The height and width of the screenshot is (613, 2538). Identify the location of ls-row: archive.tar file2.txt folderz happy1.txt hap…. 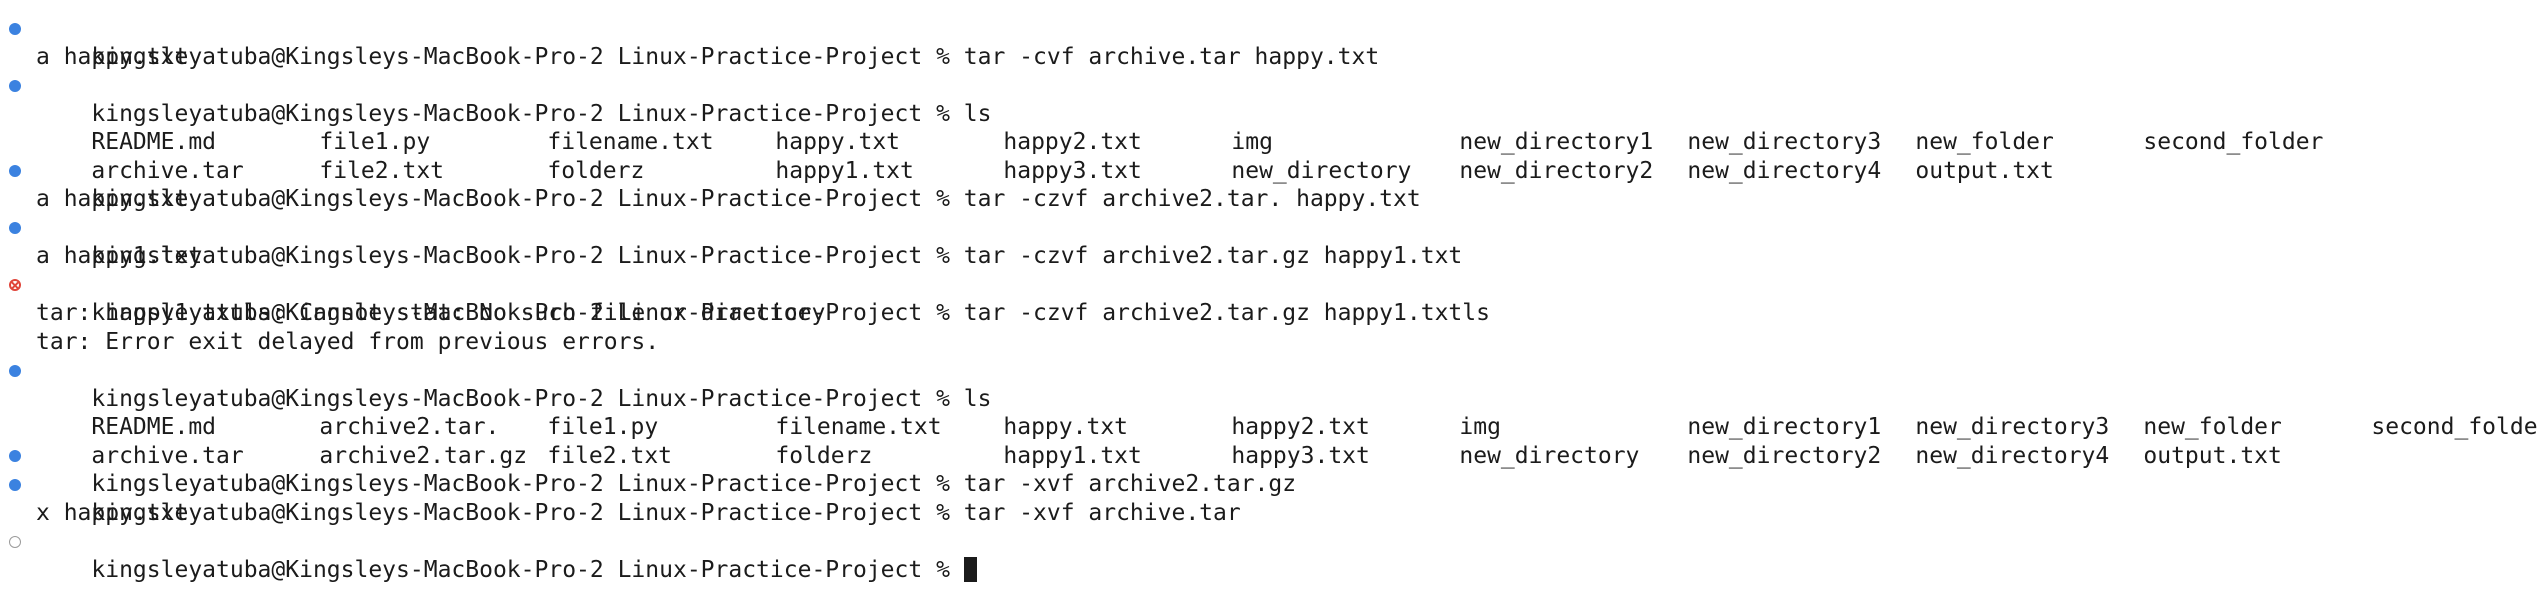
(1269, 156).